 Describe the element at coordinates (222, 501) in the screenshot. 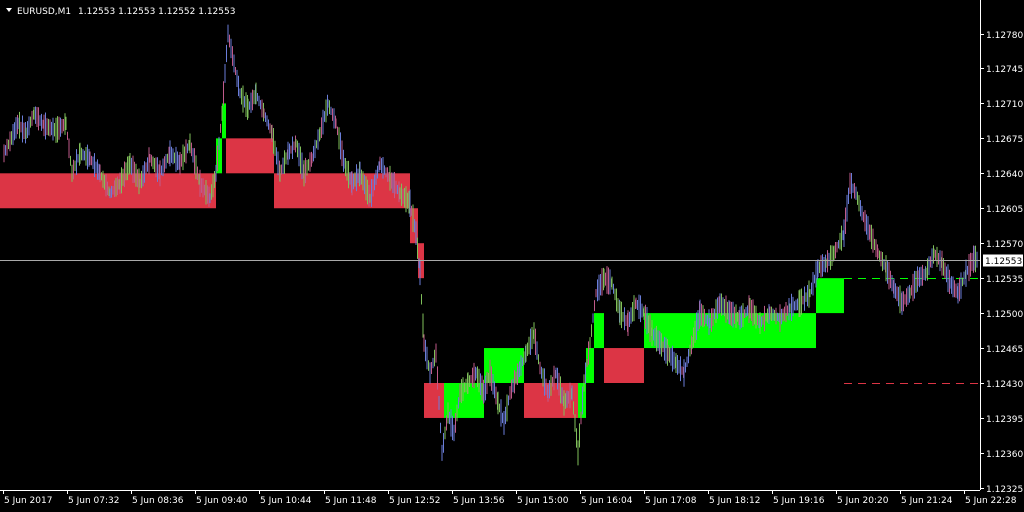

I see `x-tick-label: 5 Jun 09:40` at that location.